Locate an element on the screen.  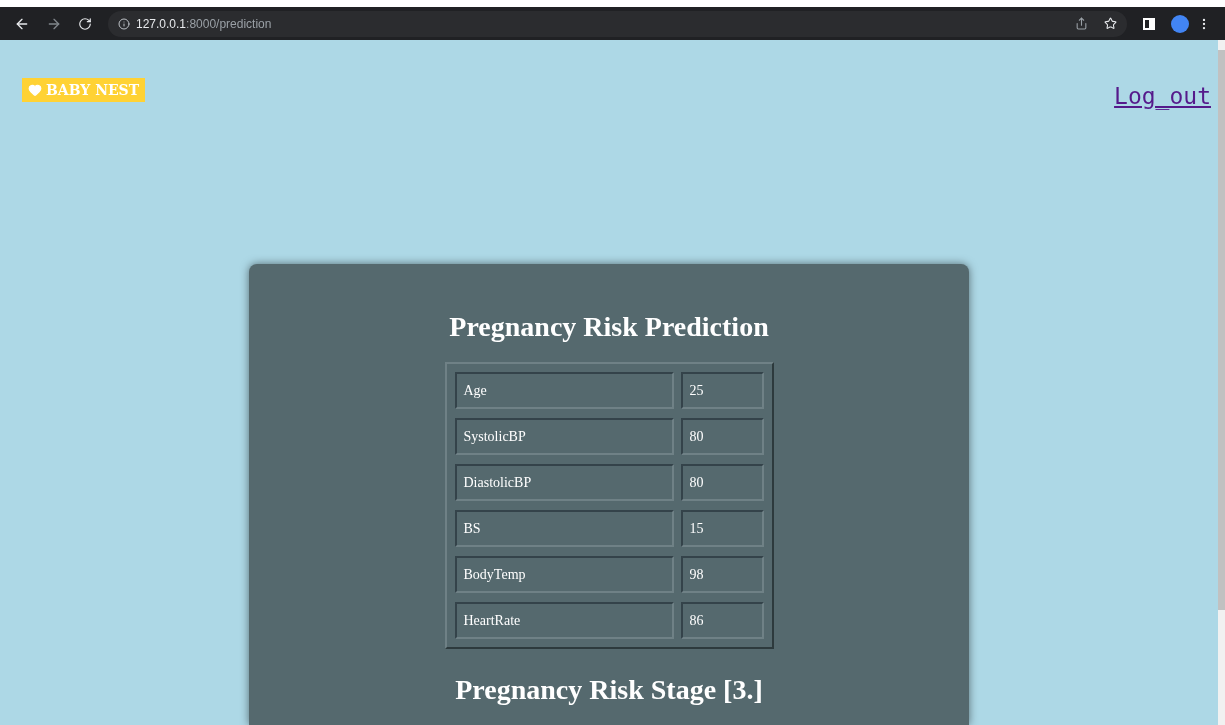
heart-icon is located at coordinates (35, 90).